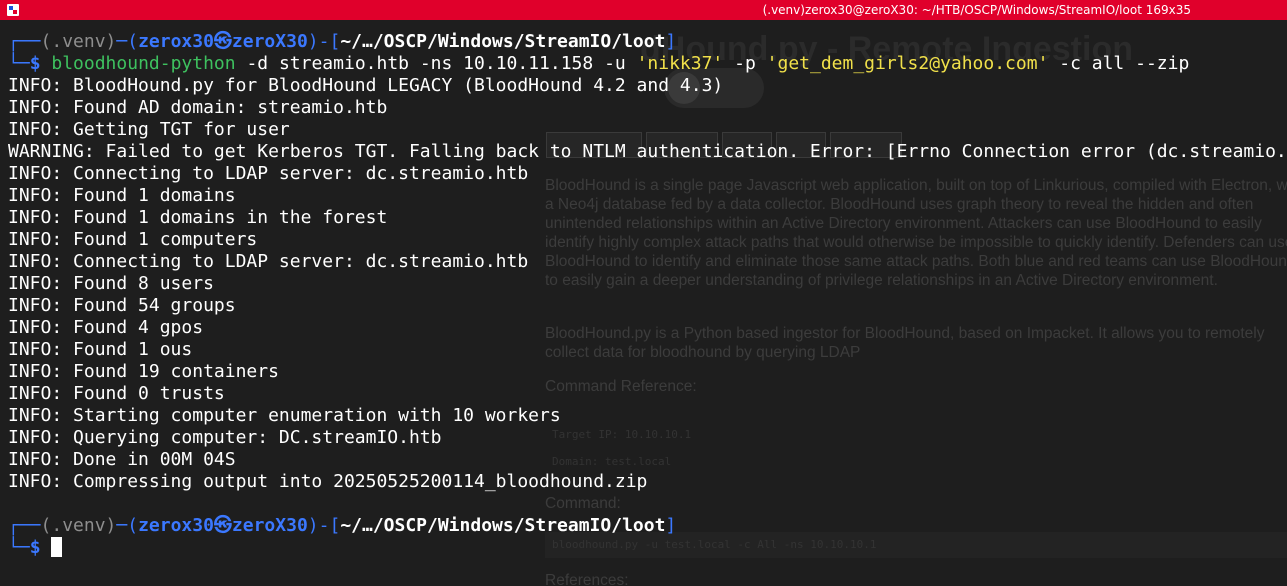  Describe the element at coordinates (57, 547) in the screenshot. I see `text-cursor` at that location.